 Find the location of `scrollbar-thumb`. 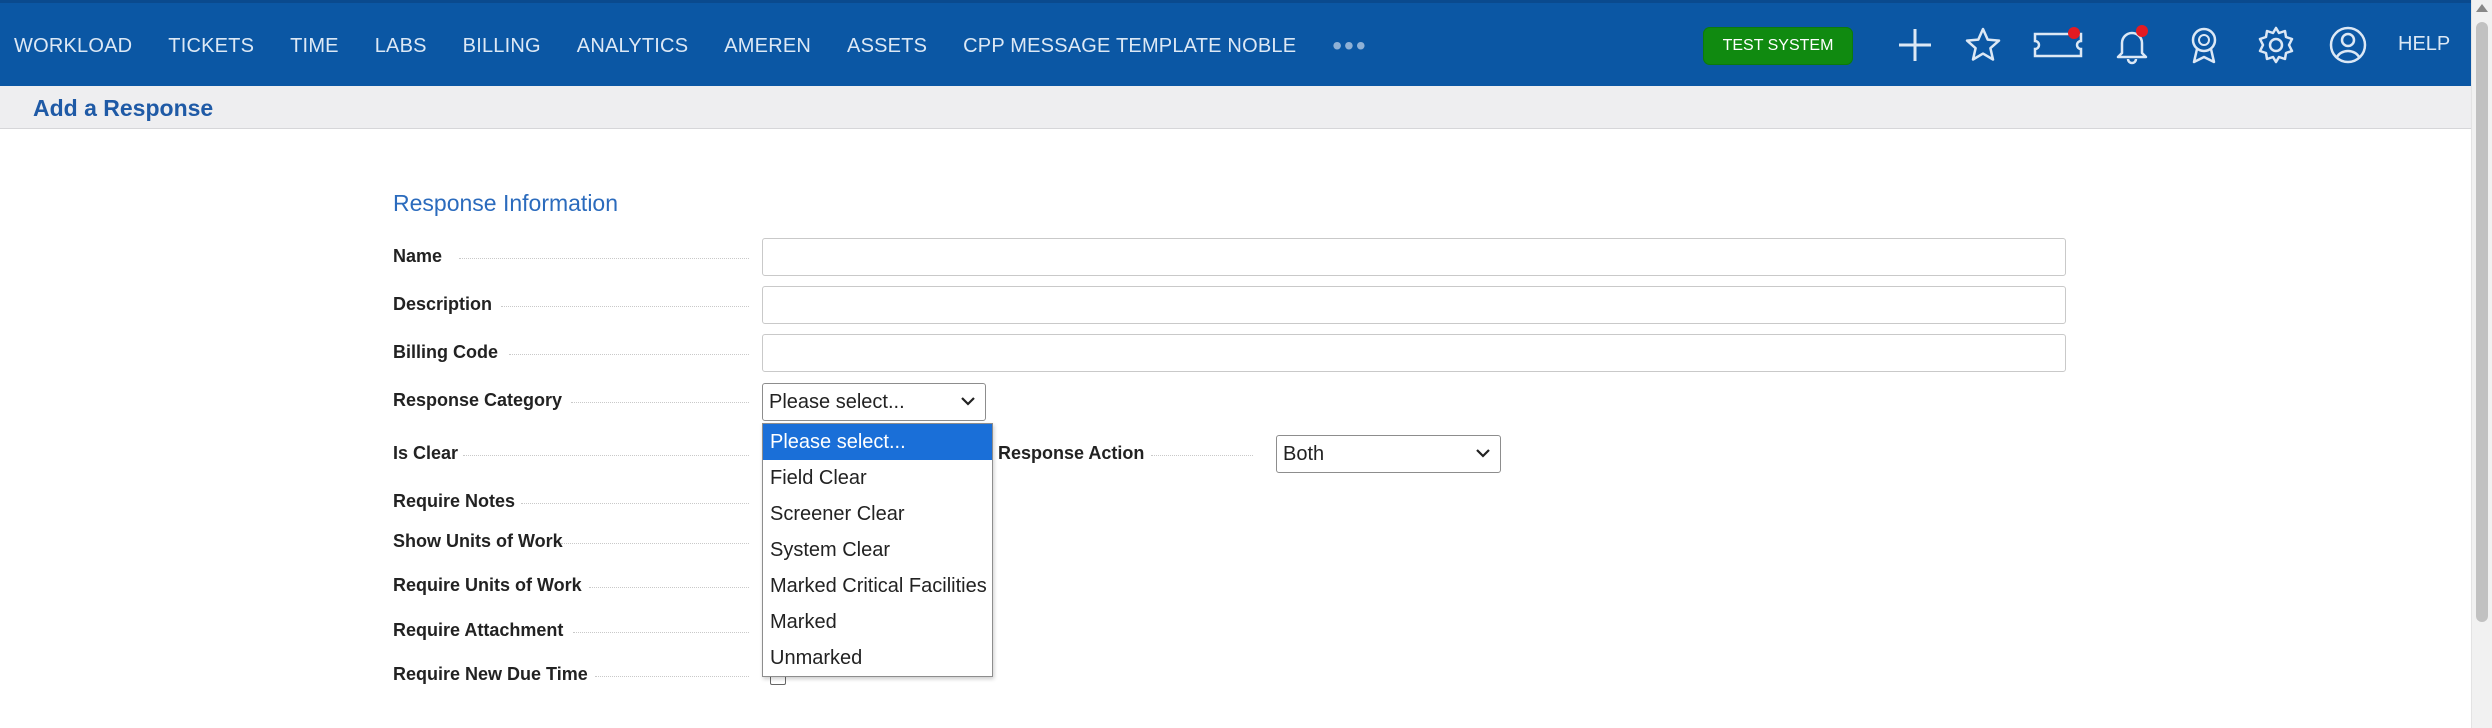

scrollbar-thumb is located at coordinates (2482, 322).